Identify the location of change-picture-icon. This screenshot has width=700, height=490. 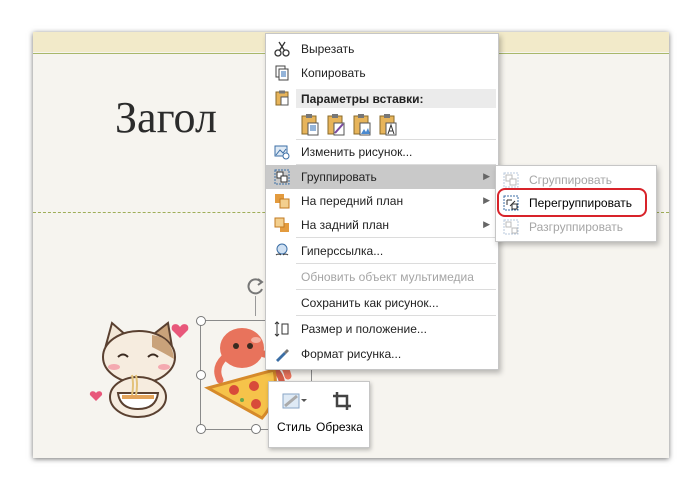
(282, 152).